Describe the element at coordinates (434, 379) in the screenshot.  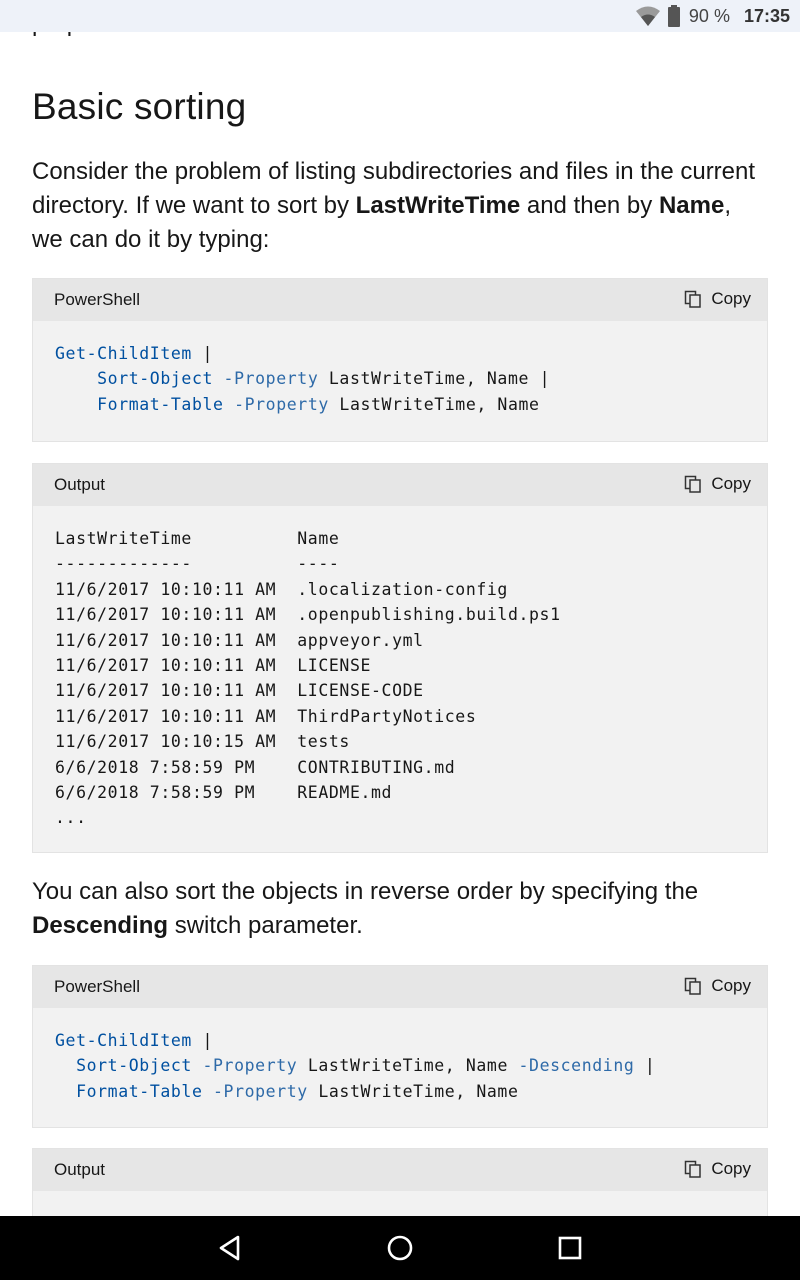
I see `code-text: LastWriteTime, Name |` at that location.